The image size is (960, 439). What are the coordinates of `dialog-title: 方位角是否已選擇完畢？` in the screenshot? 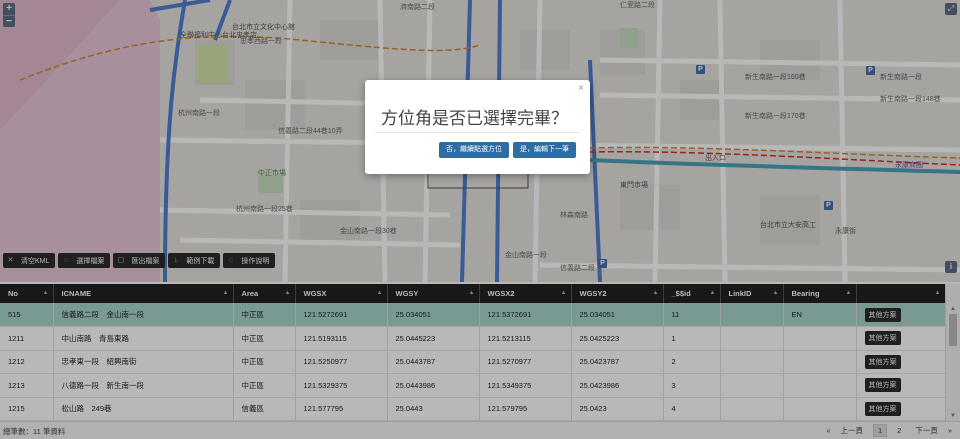 It's located at (474, 119).